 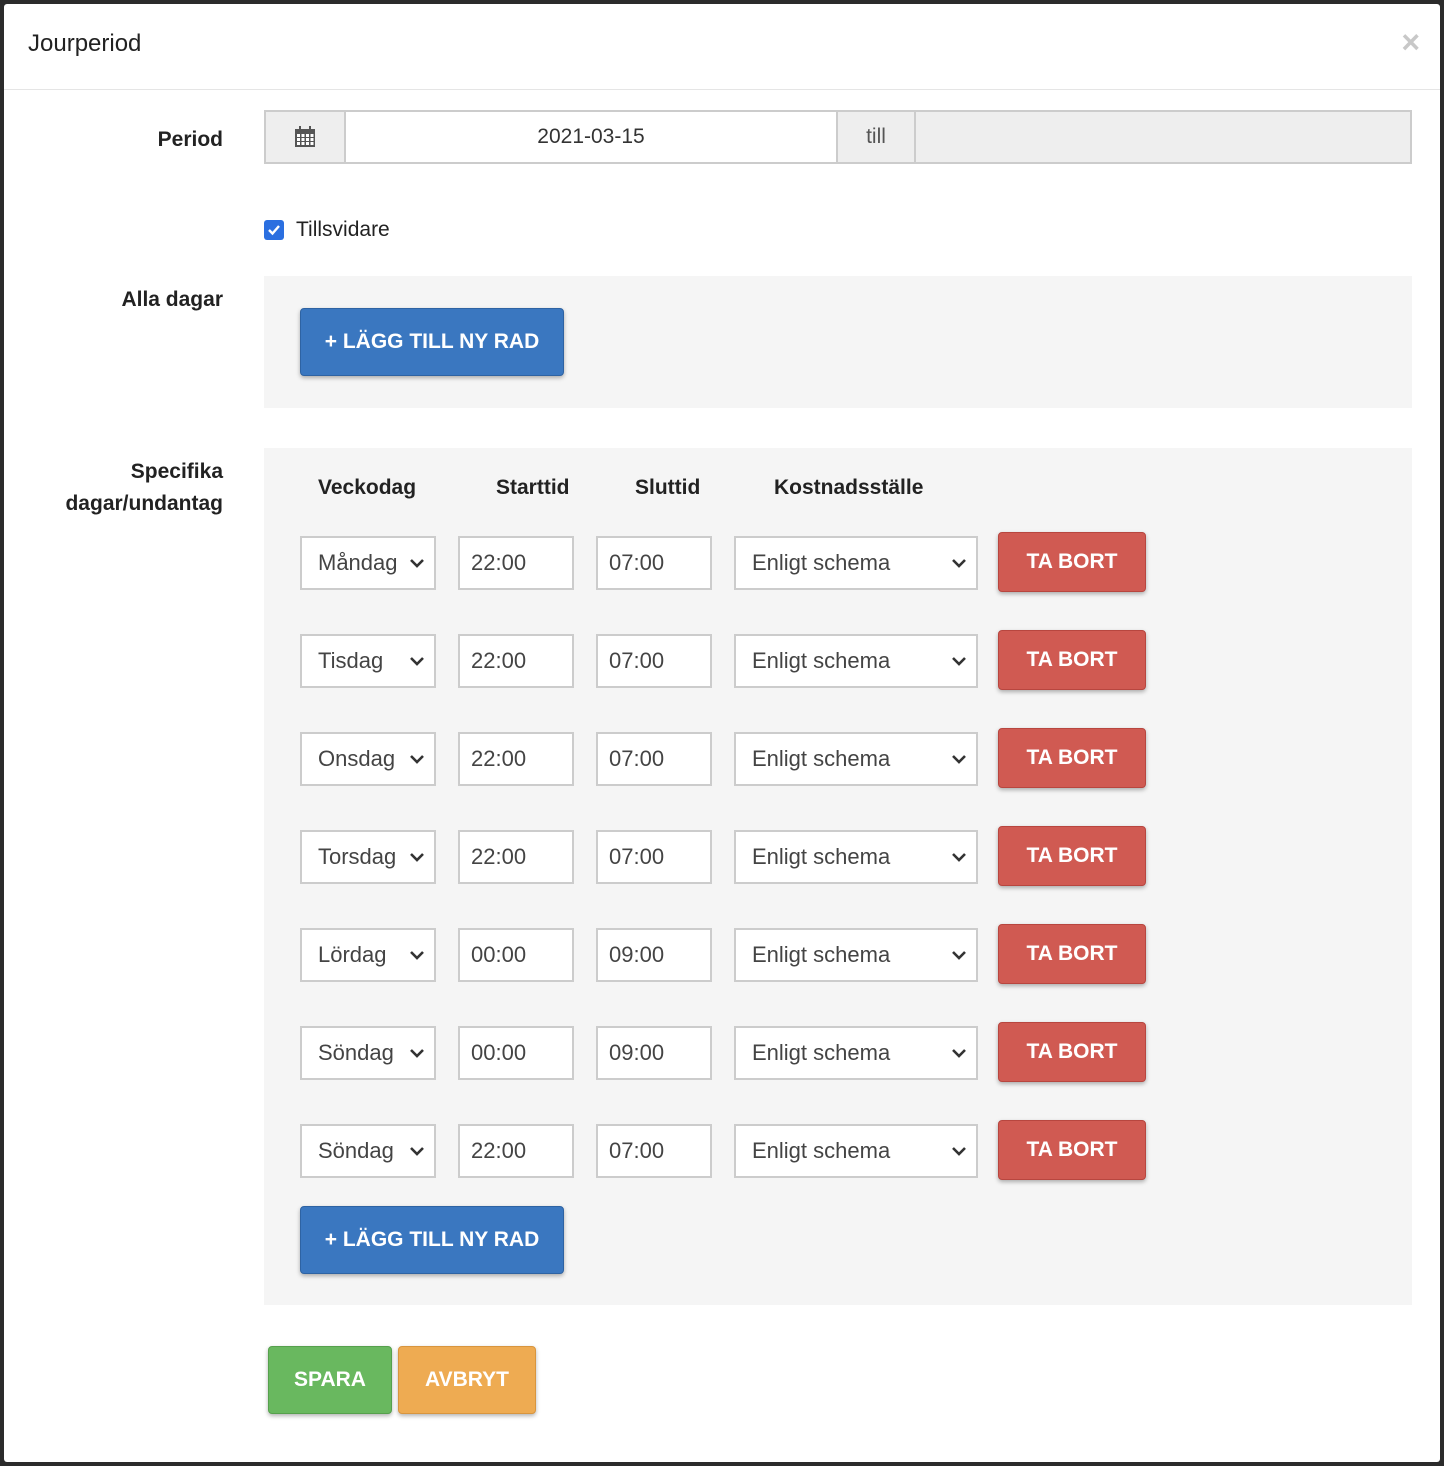 What do you see at coordinates (591, 137) in the screenshot?
I see `period-from-input: 2021-03-15` at bounding box center [591, 137].